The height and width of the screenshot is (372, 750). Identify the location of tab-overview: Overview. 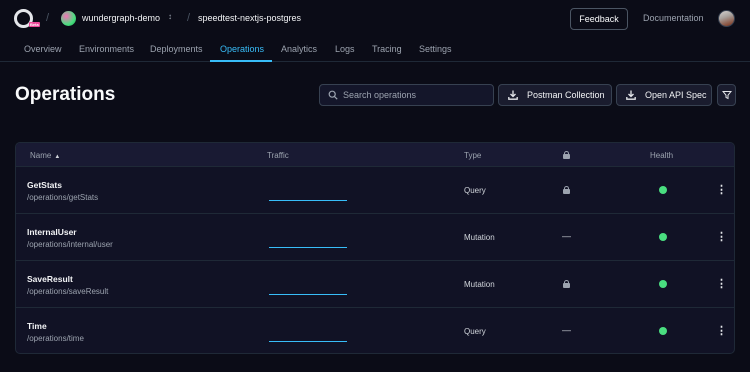
(43, 49).